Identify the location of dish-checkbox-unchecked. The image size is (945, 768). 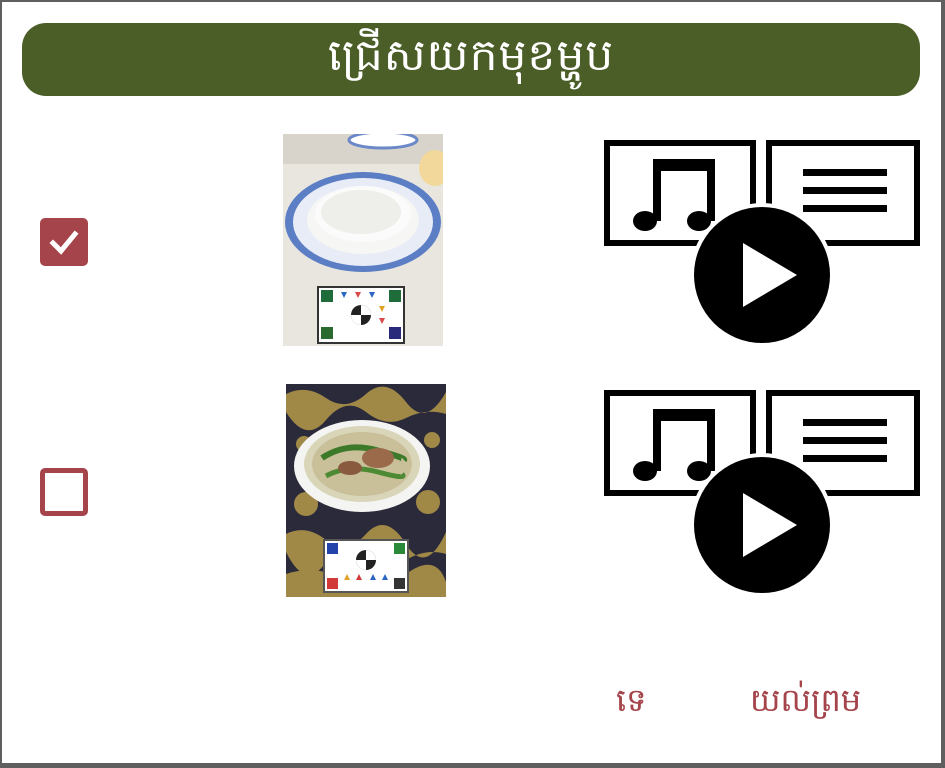
(64, 492).